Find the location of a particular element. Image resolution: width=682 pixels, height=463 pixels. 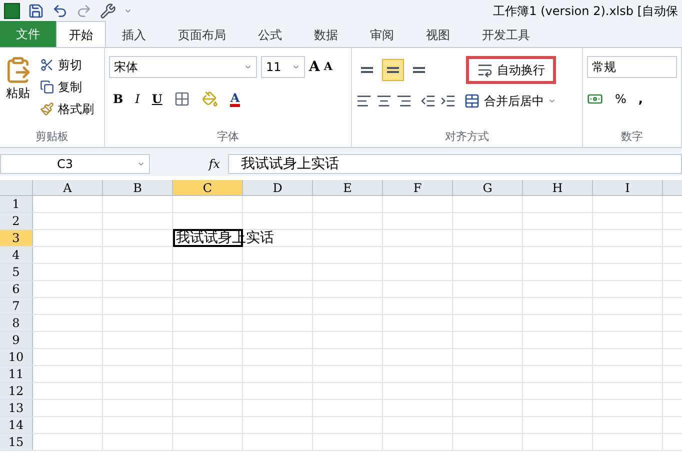

column-header: H is located at coordinates (558, 187).